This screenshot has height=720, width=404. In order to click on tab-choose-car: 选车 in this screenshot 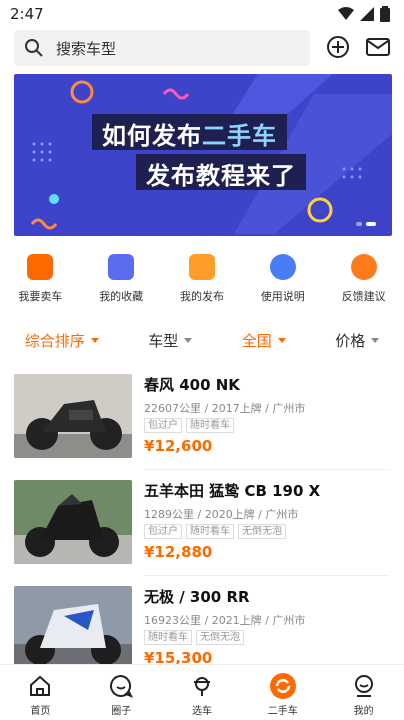, I will do `click(202, 692)`.